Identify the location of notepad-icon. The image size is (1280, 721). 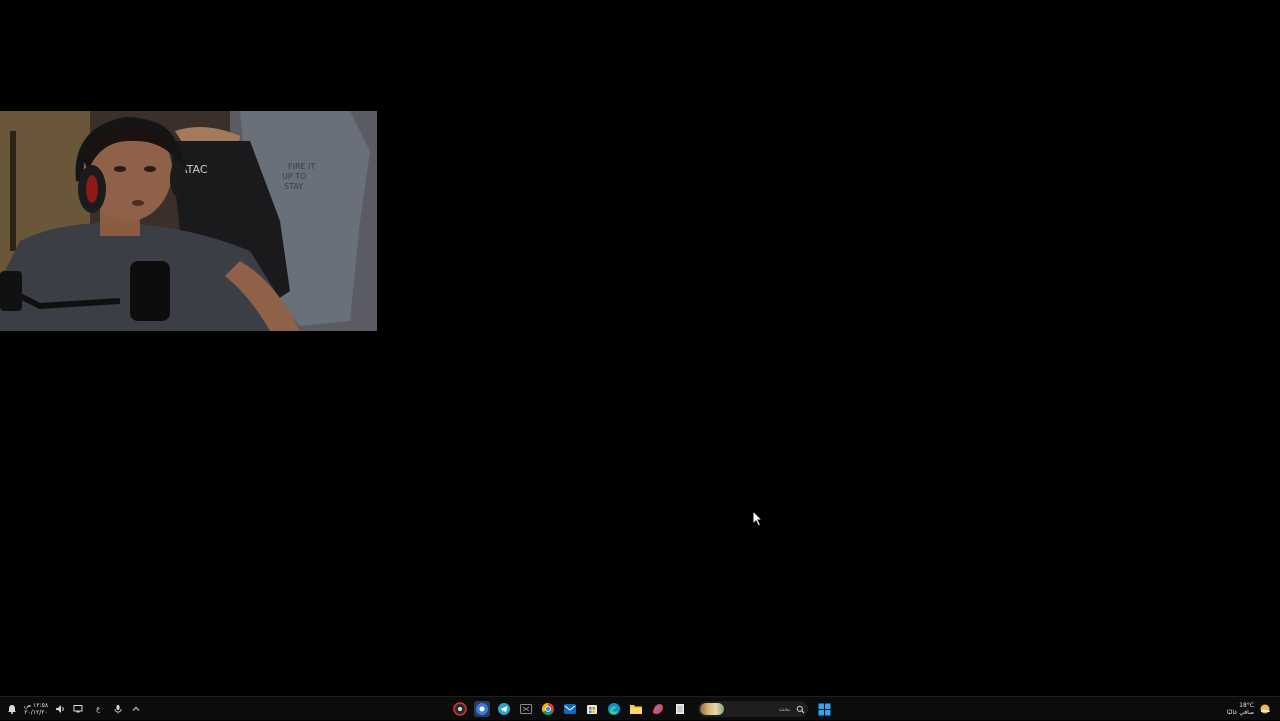
(680, 709).